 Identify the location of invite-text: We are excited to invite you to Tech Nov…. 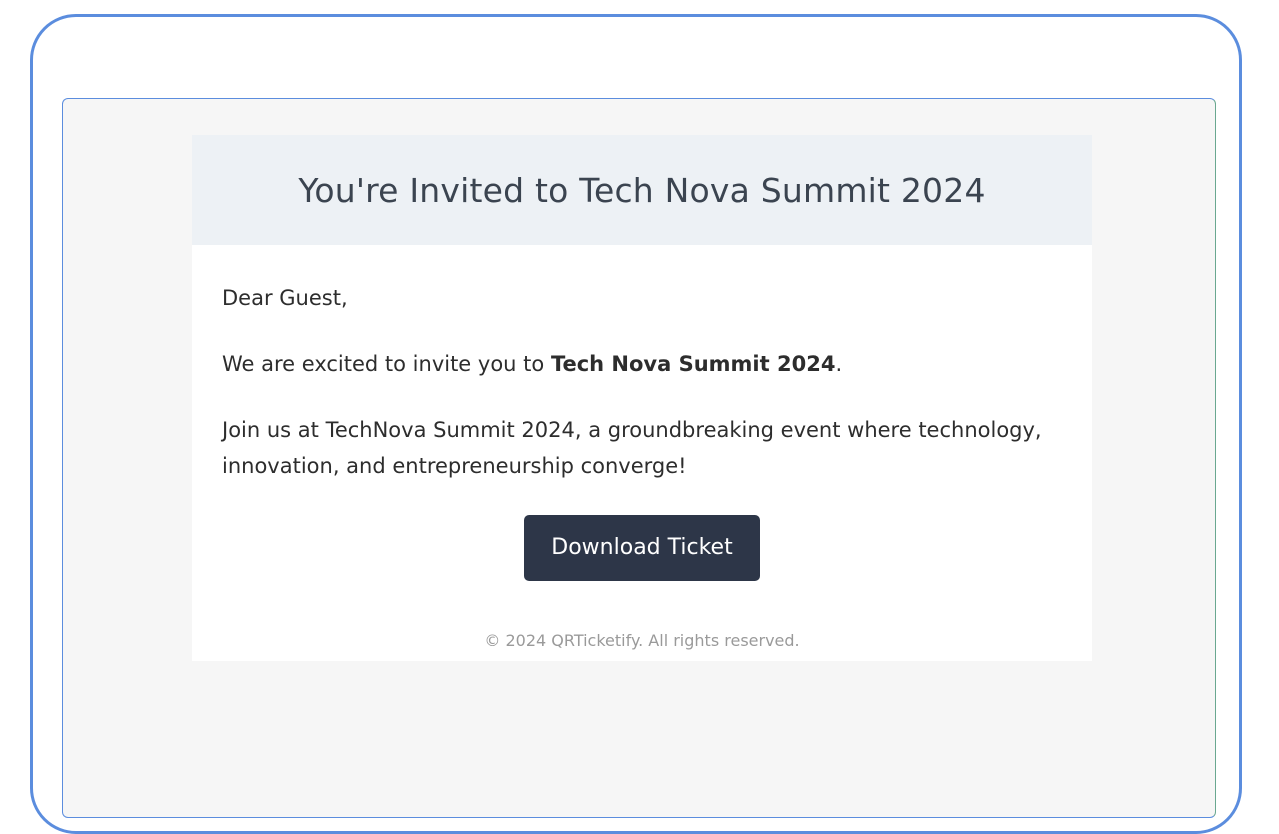
(642, 364).